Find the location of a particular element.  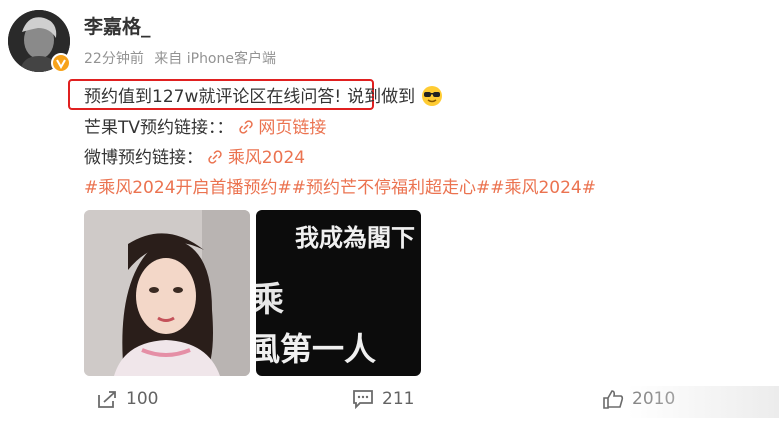

hashtags: #乘风2024开启首播预约##预约芒不停福利超走心##乘风2024# is located at coordinates (340, 185).